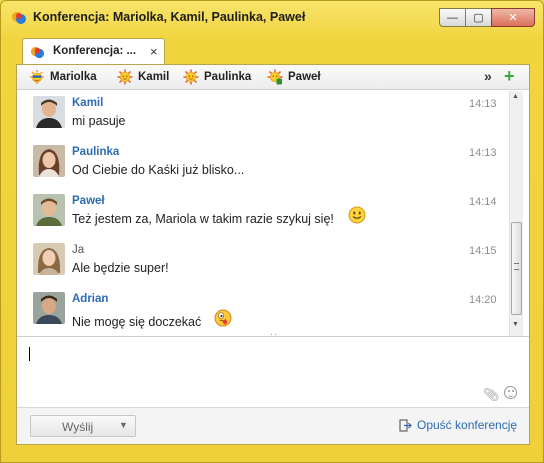 Image resolution: width=544 pixels, height=463 pixels. What do you see at coordinates (510, 392) in the screenshot?
I see `emoticon-picker-icon` at bounding box center [510, 392].